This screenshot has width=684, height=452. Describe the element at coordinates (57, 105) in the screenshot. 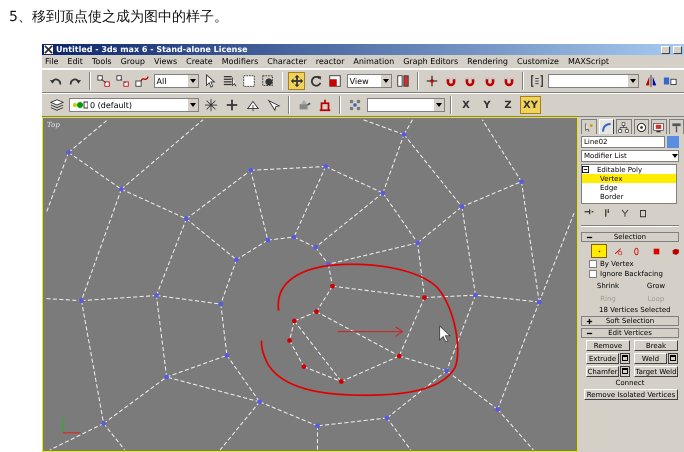

I see `layers-icon` at that location.